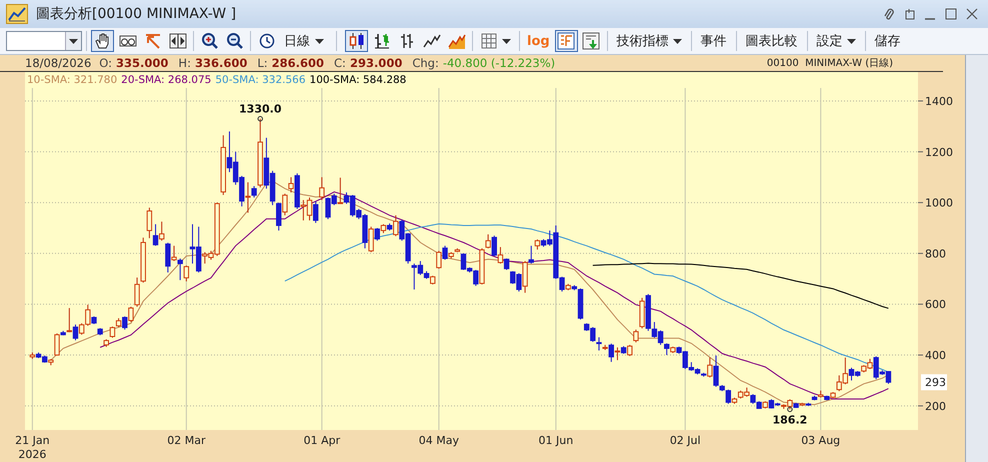 The image size is (988, 462). What do you see at coordinates (935, 355) in the screenshot?
I see `y-axis-label: 400` at bounding box center [935, 355].